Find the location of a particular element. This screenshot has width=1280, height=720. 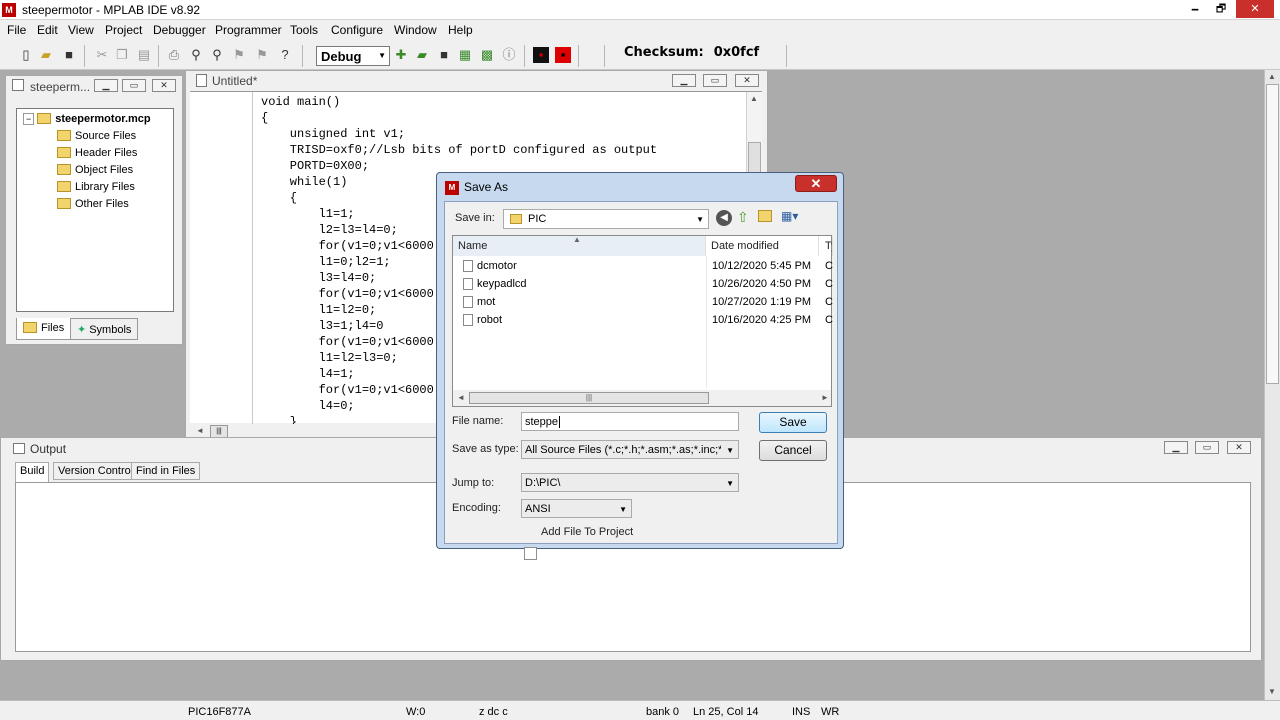

menu-help: Help is located at coordinates (460, 30).